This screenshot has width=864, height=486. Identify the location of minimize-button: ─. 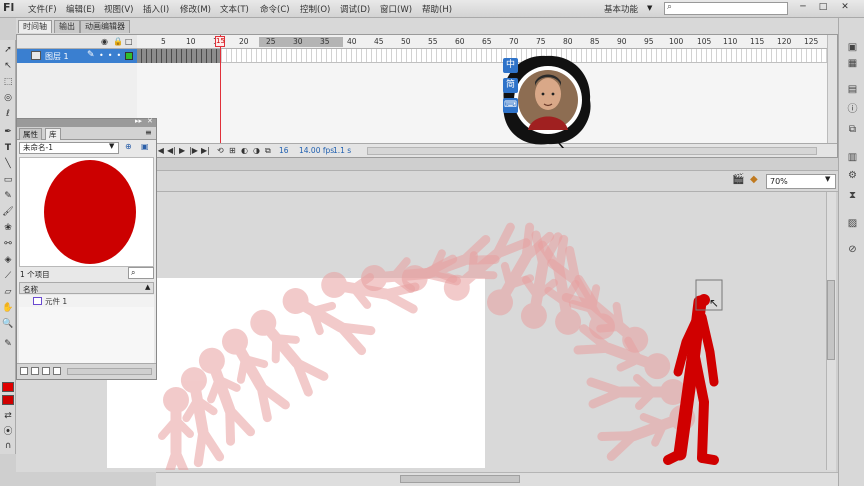
(803, 8).